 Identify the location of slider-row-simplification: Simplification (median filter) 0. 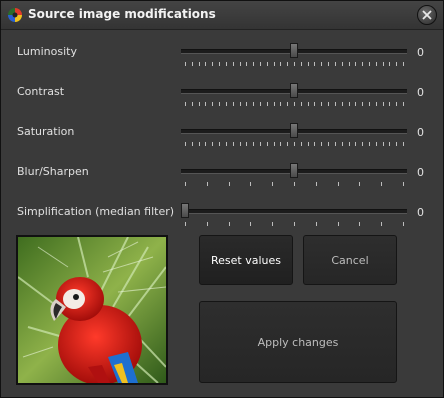
(222, 217).